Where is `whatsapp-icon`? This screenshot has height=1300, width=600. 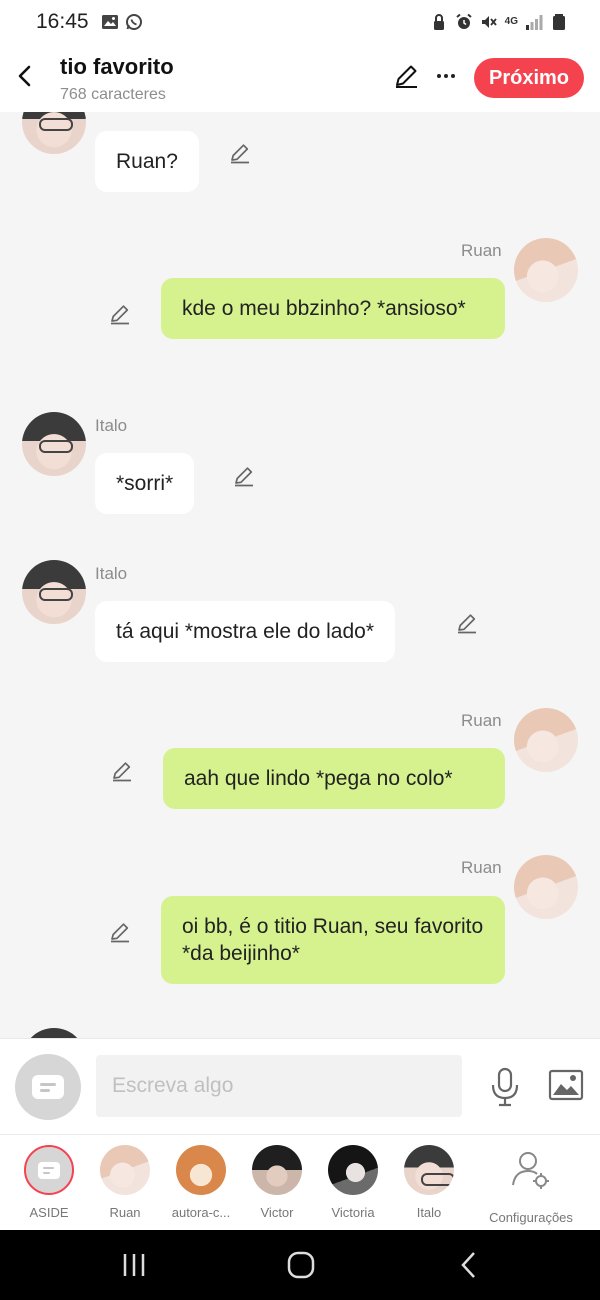
whatsapp-icon is located at coordinates (133, 22).